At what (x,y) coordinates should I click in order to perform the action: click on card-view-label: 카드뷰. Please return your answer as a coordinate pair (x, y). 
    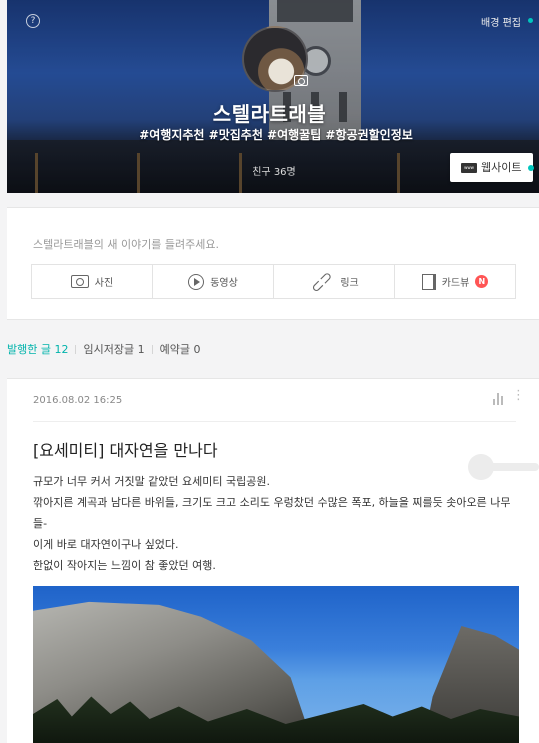
    Looking at the image, I should click on (455, 283).